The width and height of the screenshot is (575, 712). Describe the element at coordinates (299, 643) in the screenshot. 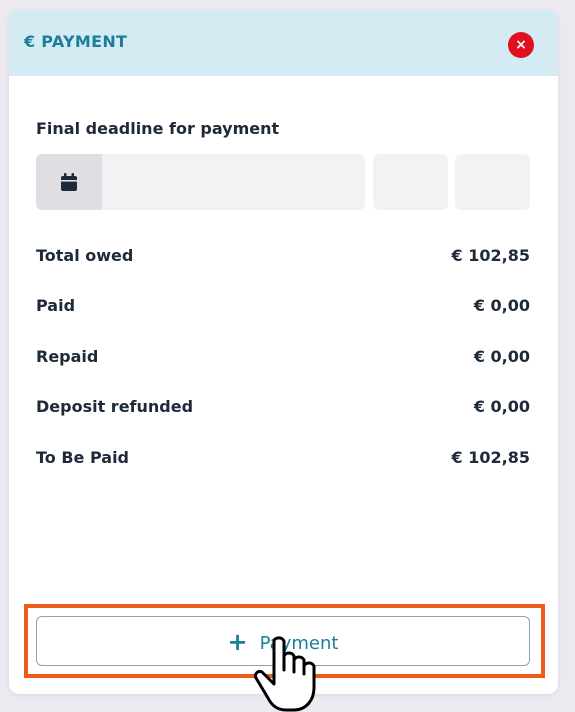

I see `add-payment-label: Payment` at that location.